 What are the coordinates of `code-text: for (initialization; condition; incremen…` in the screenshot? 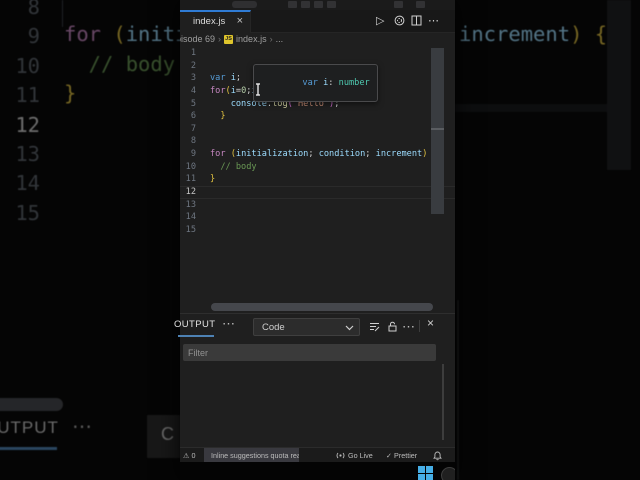 It's located at (324, 154).